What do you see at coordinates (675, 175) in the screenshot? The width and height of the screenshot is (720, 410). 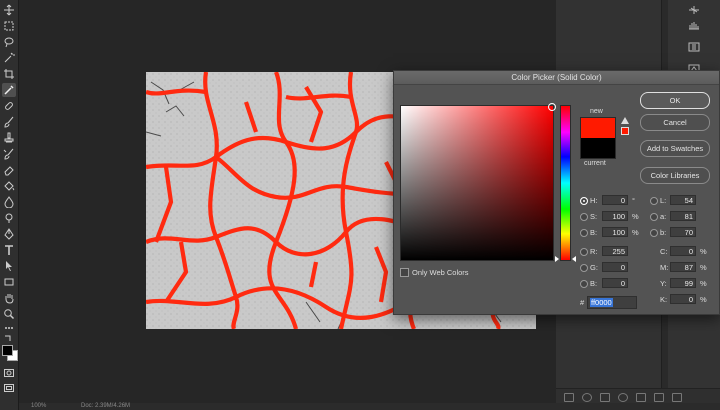 I see `color-libraries-button: Color Libraries` at bounding box center [675, 175].